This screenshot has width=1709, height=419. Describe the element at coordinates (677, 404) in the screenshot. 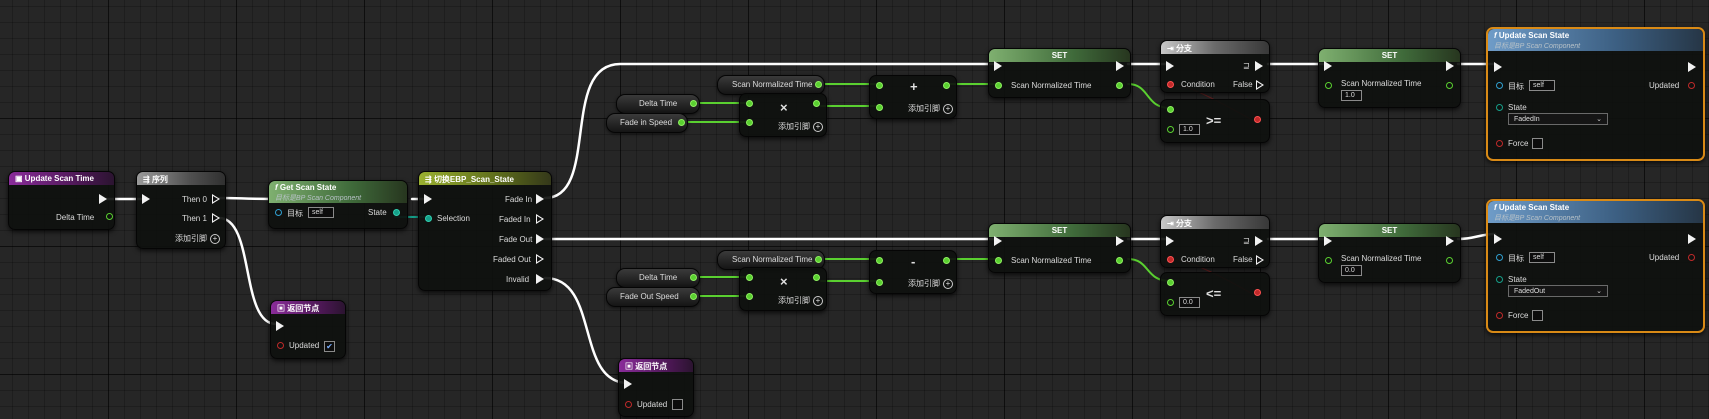

I see `return-bottom-updated-checkbox` at that location.